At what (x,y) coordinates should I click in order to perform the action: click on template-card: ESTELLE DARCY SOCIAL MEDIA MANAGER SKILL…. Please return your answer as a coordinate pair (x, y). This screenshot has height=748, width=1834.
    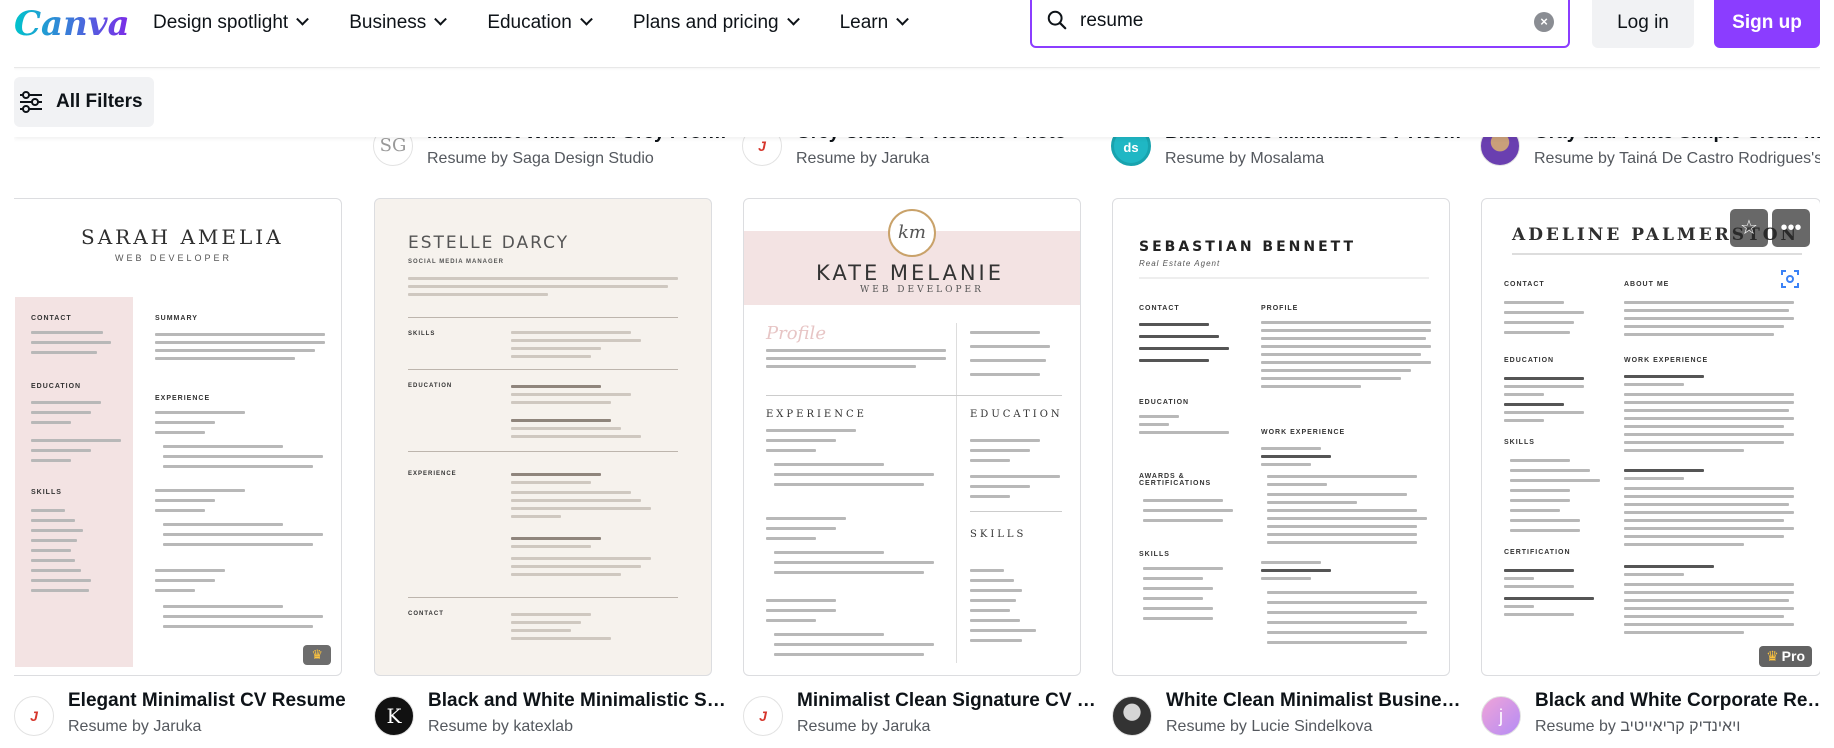
    Looking at the image, I should click on (543, 437).